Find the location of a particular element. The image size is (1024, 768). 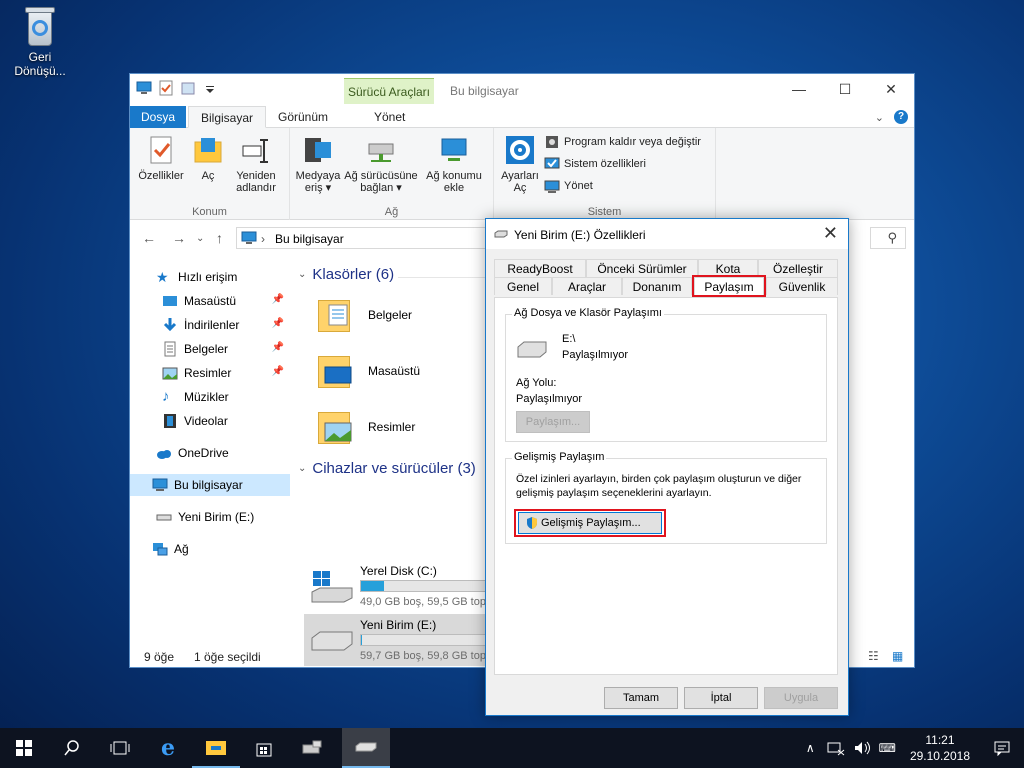

desktop-folder-icon is located at coordinates (334, 371).